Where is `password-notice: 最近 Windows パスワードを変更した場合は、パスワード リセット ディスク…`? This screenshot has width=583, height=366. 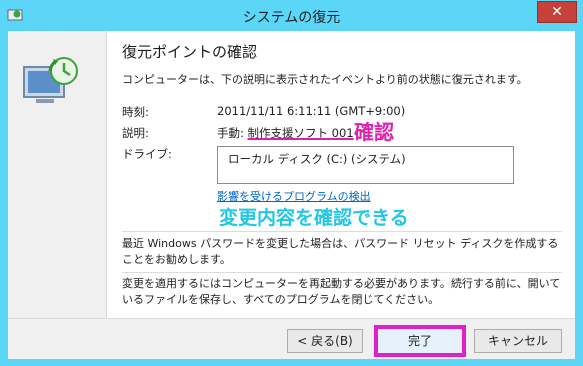
password-notice: 最近 Windows パスワードを変更した場合は、パスワード リセット ディスク… is located at coordinates (340, 251).